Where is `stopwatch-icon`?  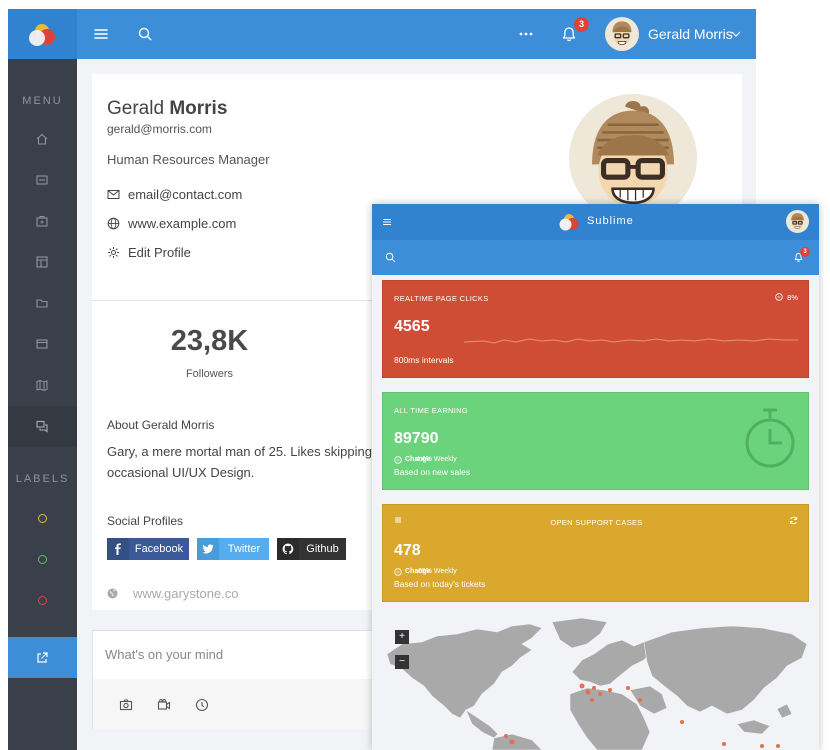
stopwatch-icon is located at coordinates (770, 438).